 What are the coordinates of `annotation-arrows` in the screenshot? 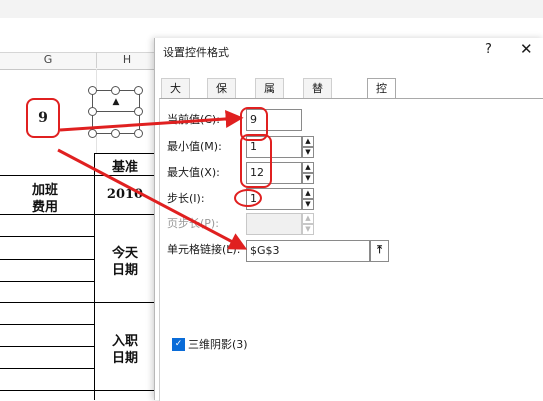 It's located at (152, 179).